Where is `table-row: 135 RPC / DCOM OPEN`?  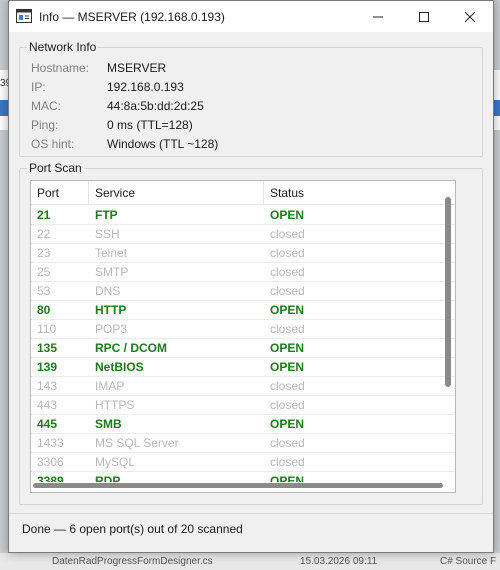 table-row: 135 RPC / DCOM OPEN is located at coordinates (243, 348).